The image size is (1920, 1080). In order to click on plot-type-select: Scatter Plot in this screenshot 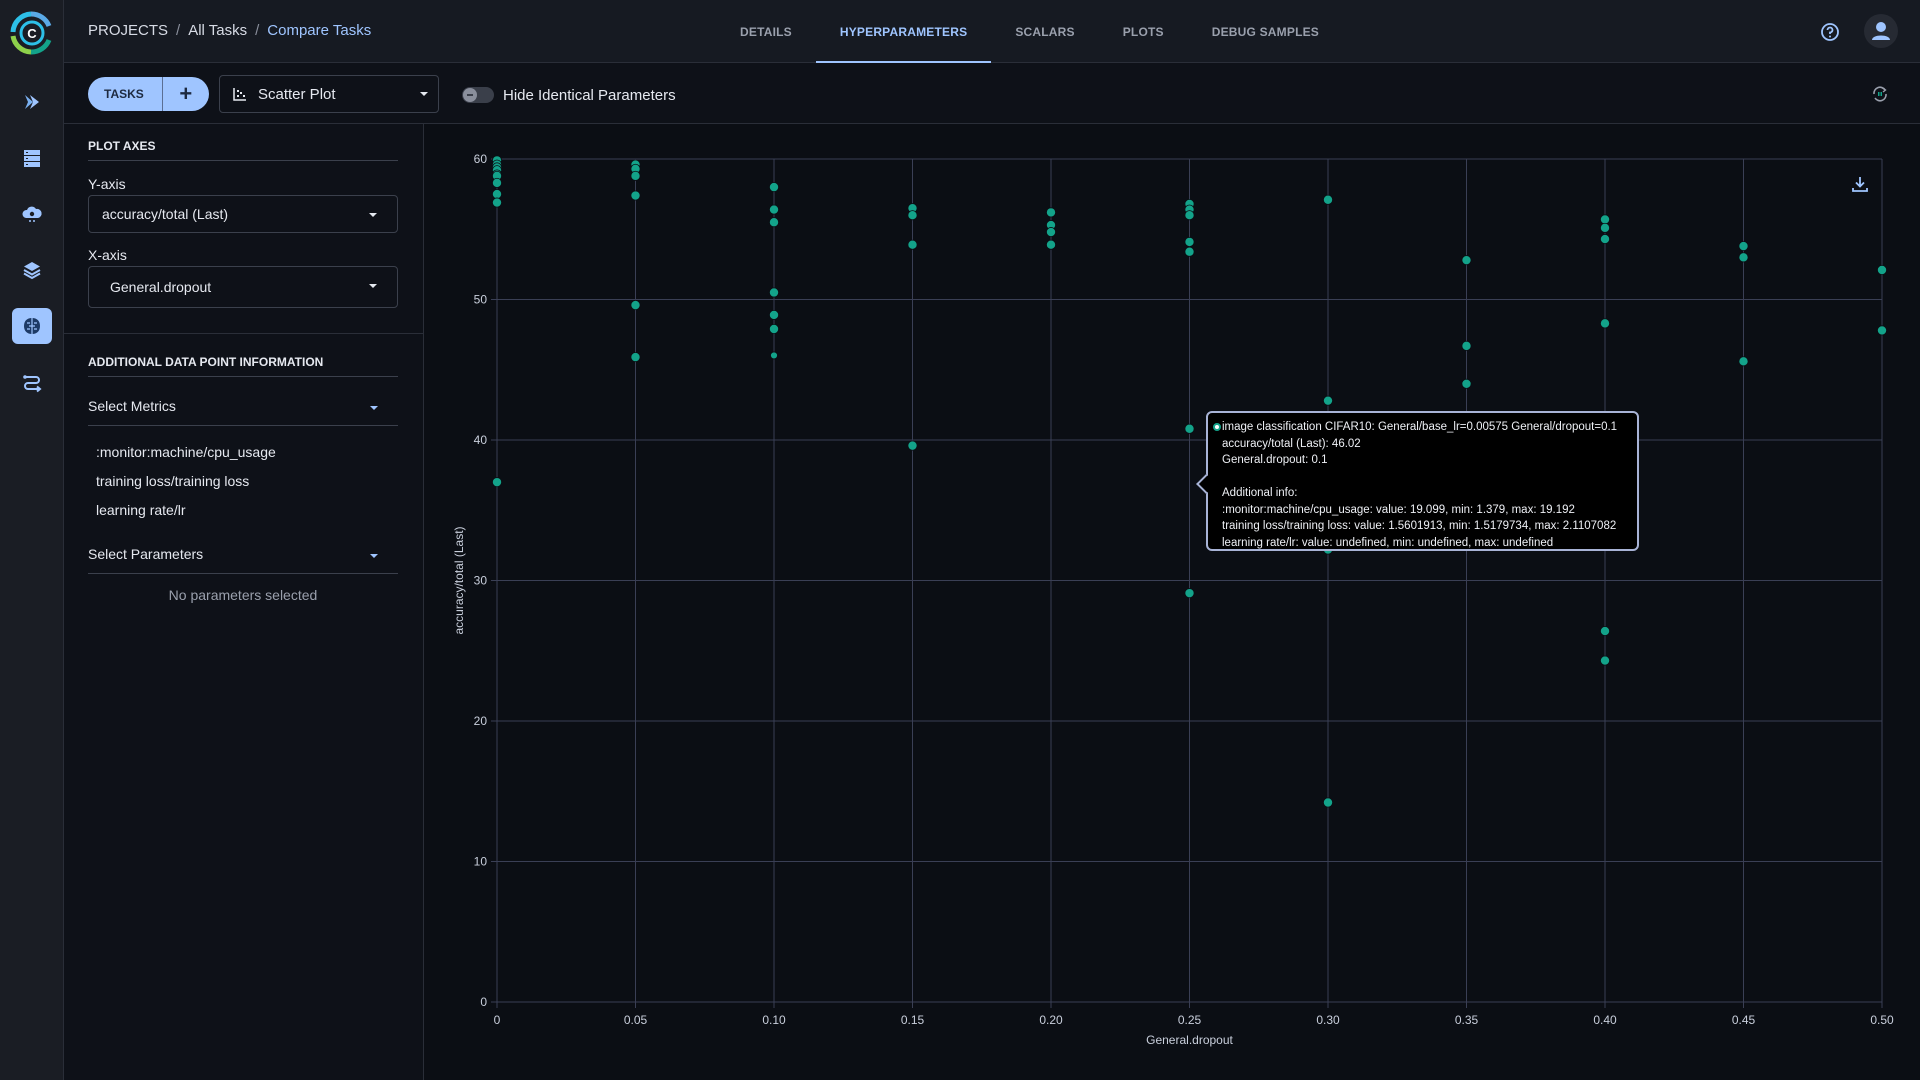, I will do `click(329, 94)`.